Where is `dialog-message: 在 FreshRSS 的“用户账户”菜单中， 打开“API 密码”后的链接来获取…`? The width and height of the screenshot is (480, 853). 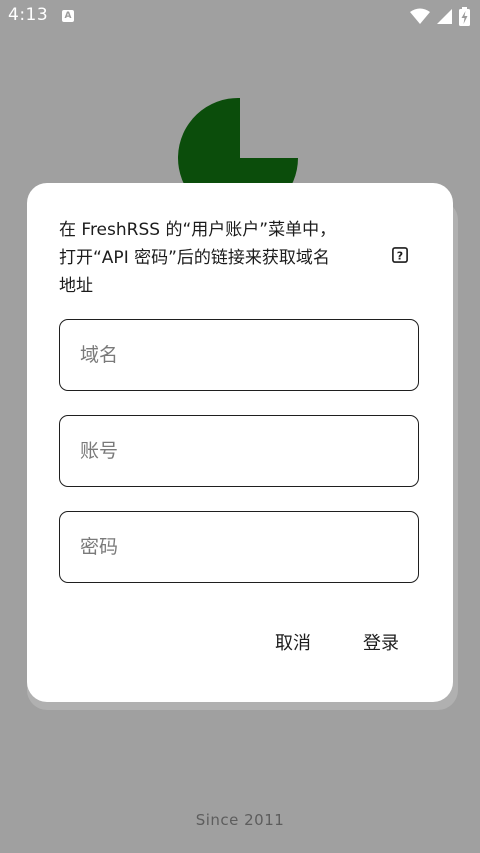 dialog-message: 在 FreshRSS 的“用户账户”菜单中， 打开“API 密码”后的链接来获取… is located at coordinates (198, 258).